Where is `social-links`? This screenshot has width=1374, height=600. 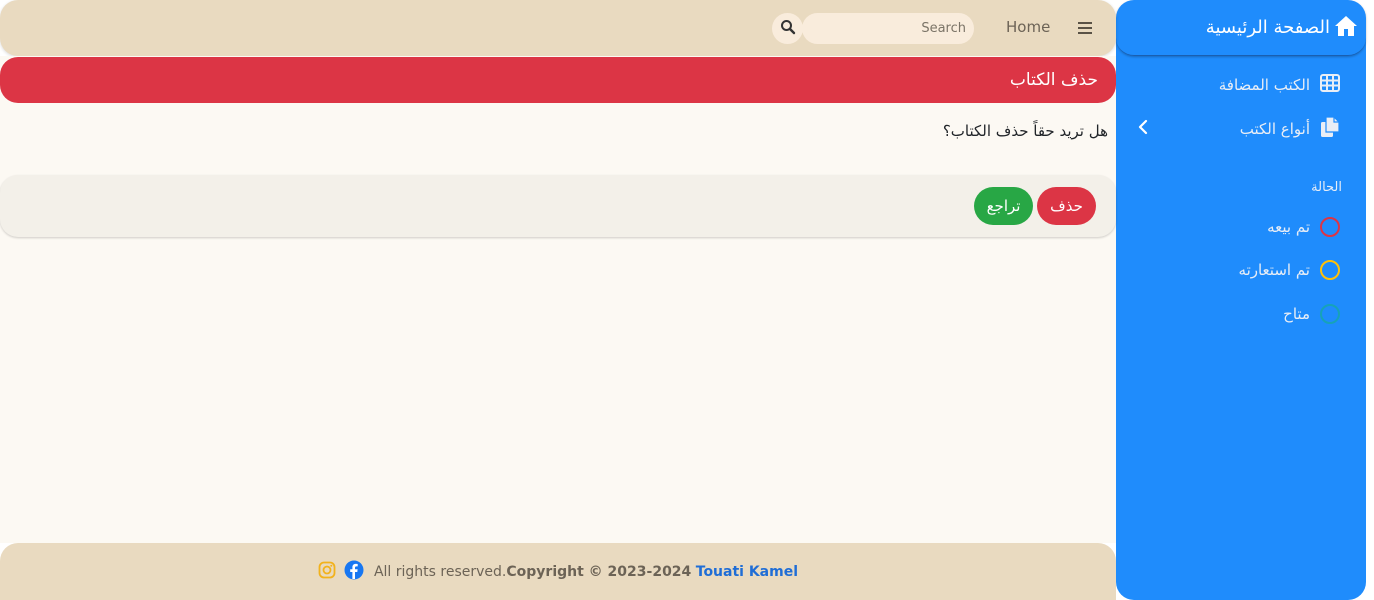 social-links is located at coordinates (341, 572).